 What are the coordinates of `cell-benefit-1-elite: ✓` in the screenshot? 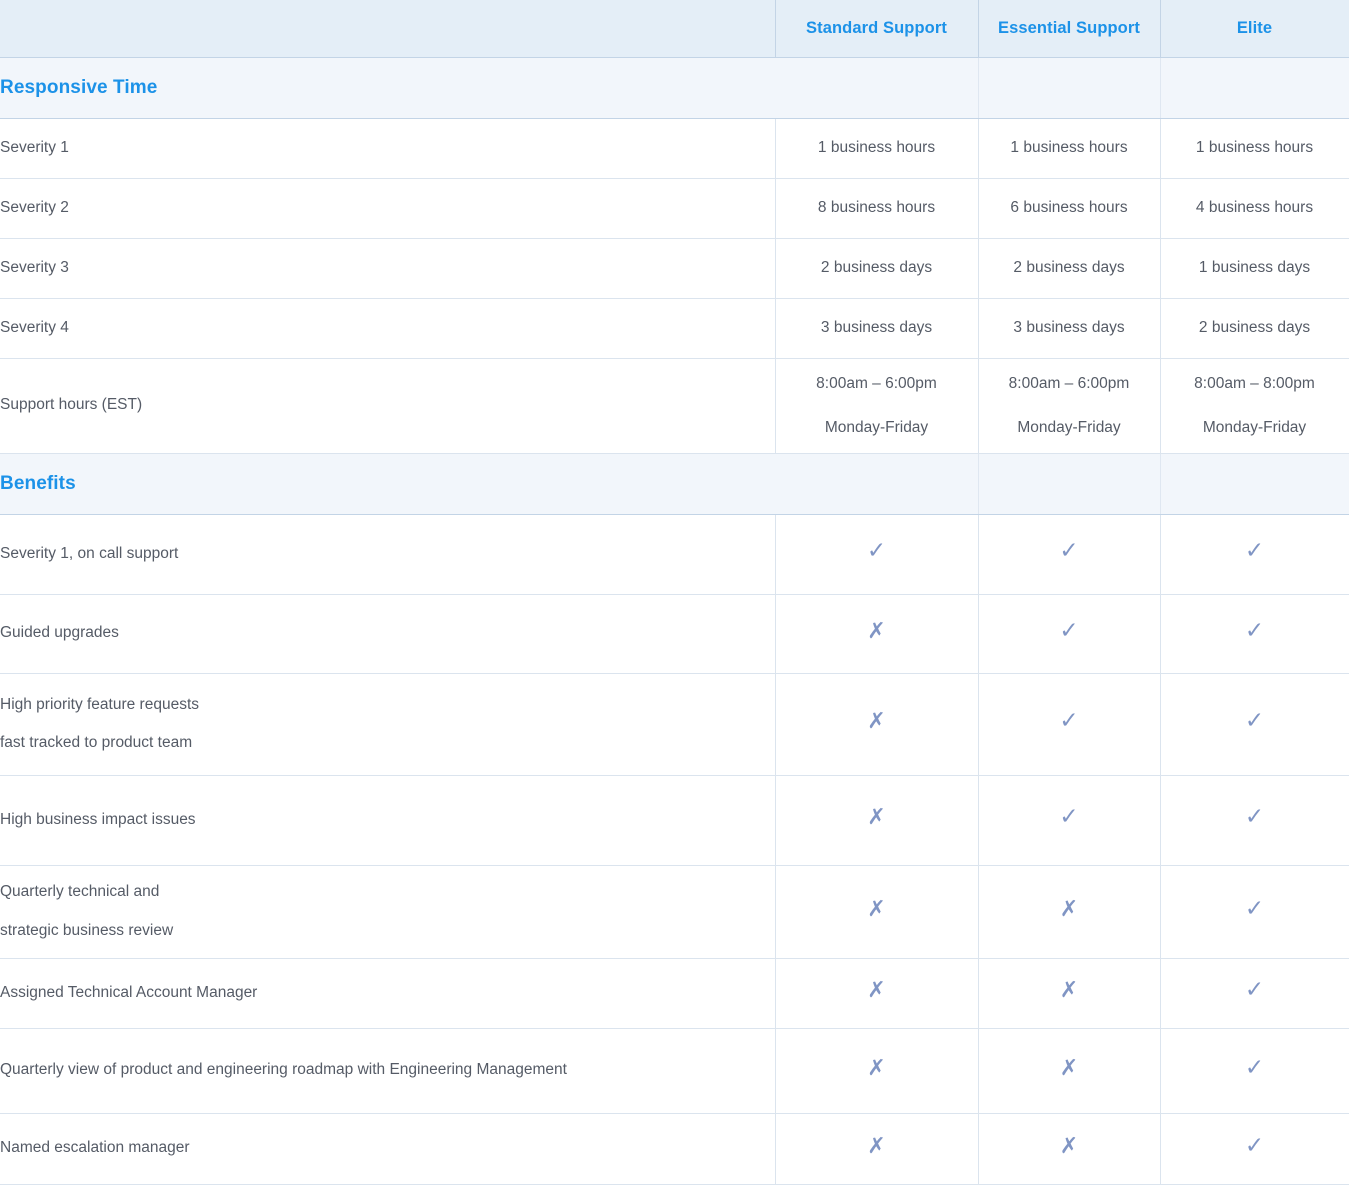 It's located at (1254, 634).